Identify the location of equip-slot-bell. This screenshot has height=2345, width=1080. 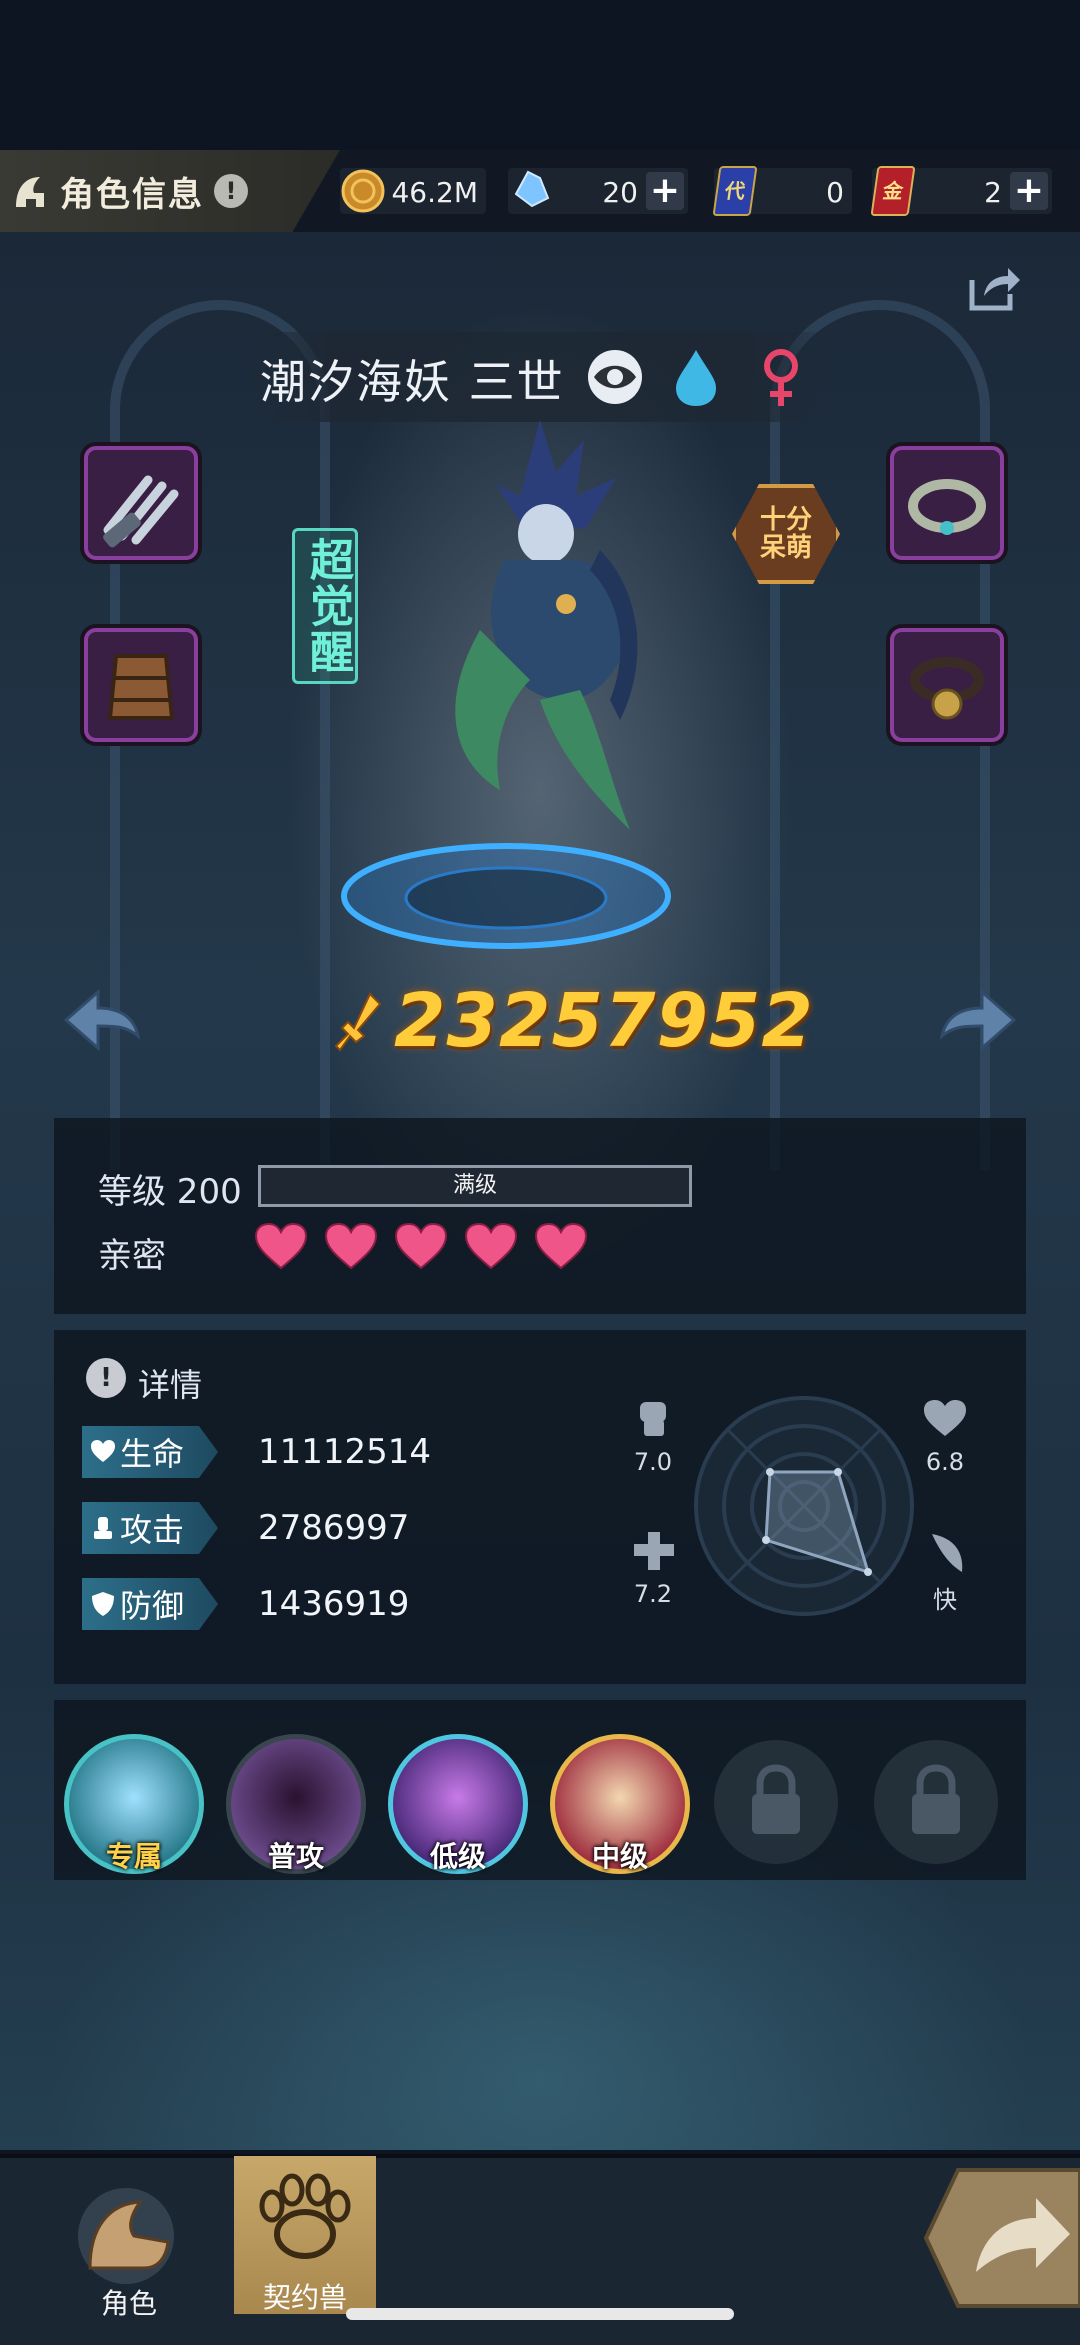
(947, 685).